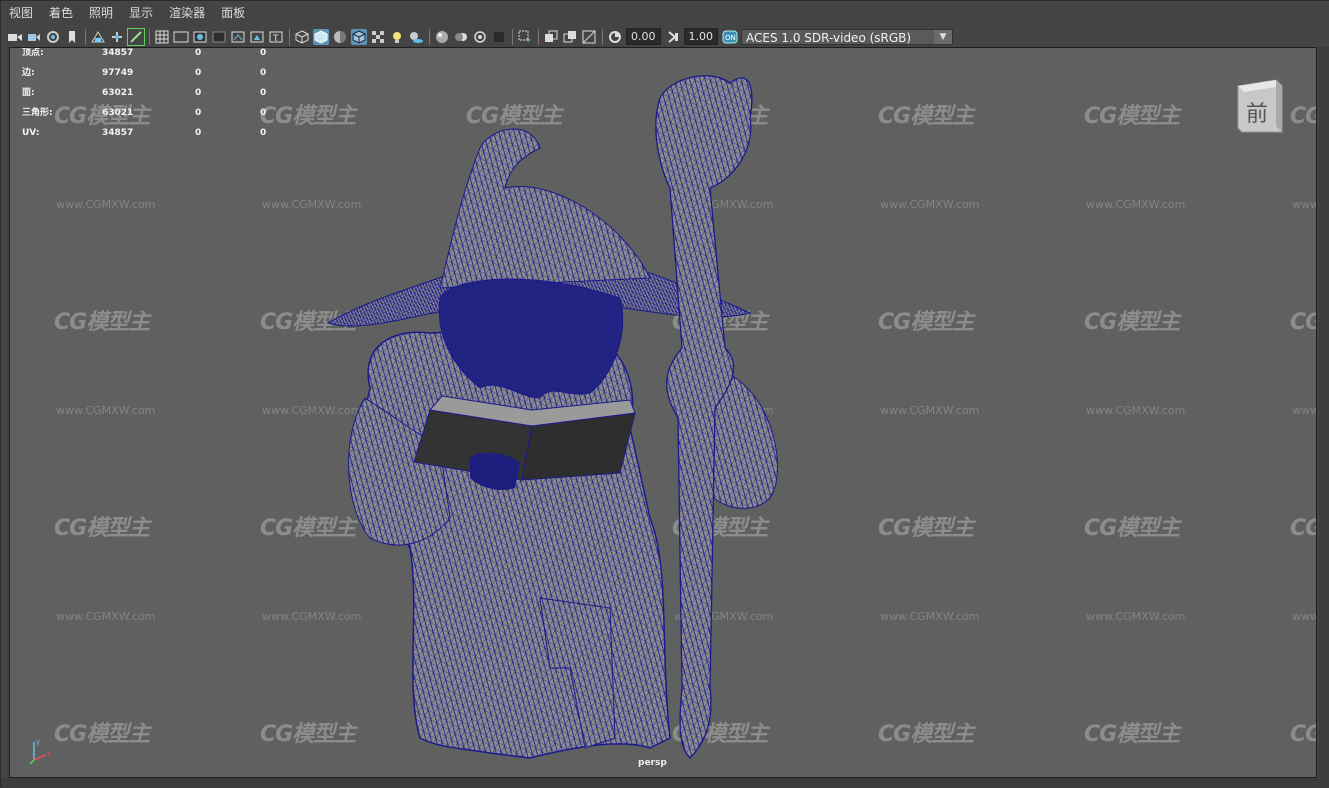 This screenshot has width=1329, height=788. What do you see at coordinates (15, 37) in the screenshot?
I see `select-camera-icon` at bounding box center [15, 37].